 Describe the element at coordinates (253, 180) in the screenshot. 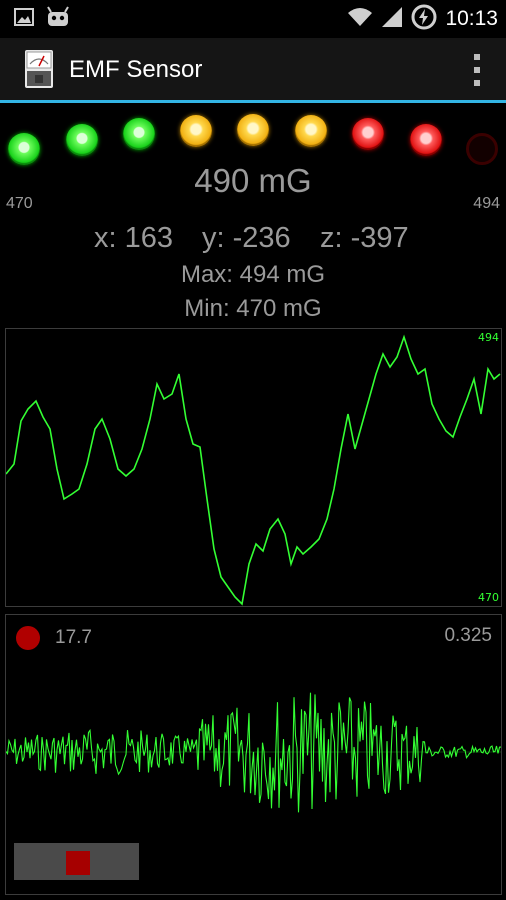

I see `field-reading: 490 mG` at that location.